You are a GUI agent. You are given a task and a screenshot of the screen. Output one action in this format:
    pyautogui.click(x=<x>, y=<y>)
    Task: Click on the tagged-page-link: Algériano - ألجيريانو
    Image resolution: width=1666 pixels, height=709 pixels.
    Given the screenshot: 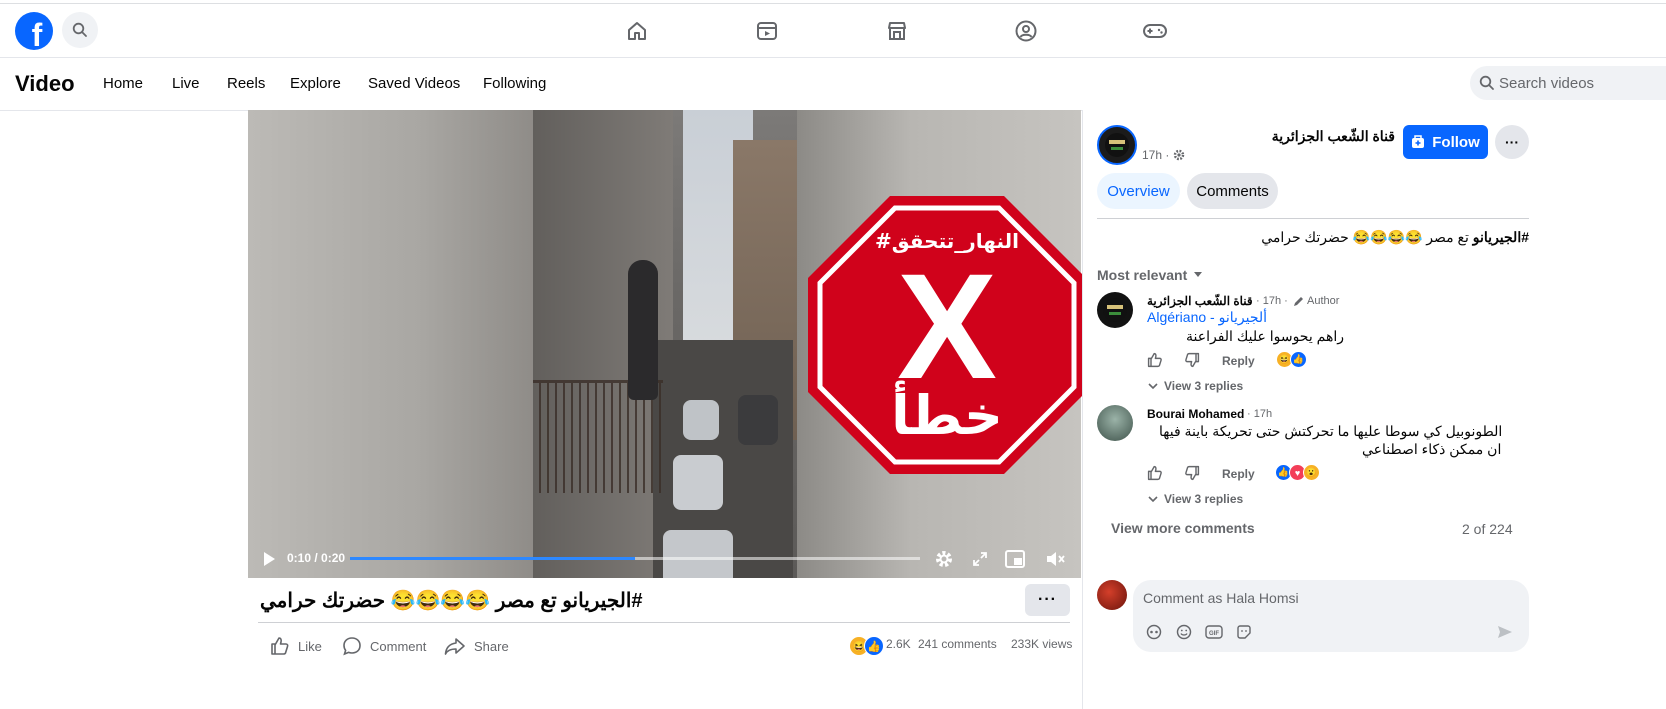 What is the action you would take?
    pyautogui.click(x=1207, y=317)
    